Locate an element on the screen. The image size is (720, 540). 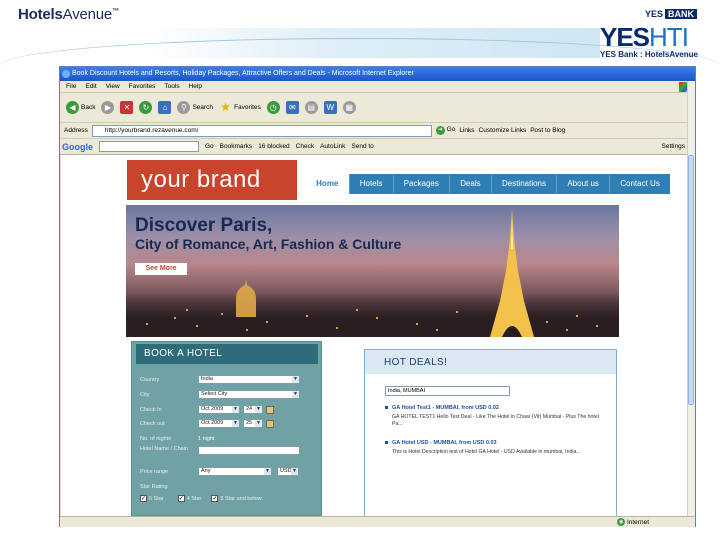
back-button: ◀ Back is located at coordinates (80, 107).